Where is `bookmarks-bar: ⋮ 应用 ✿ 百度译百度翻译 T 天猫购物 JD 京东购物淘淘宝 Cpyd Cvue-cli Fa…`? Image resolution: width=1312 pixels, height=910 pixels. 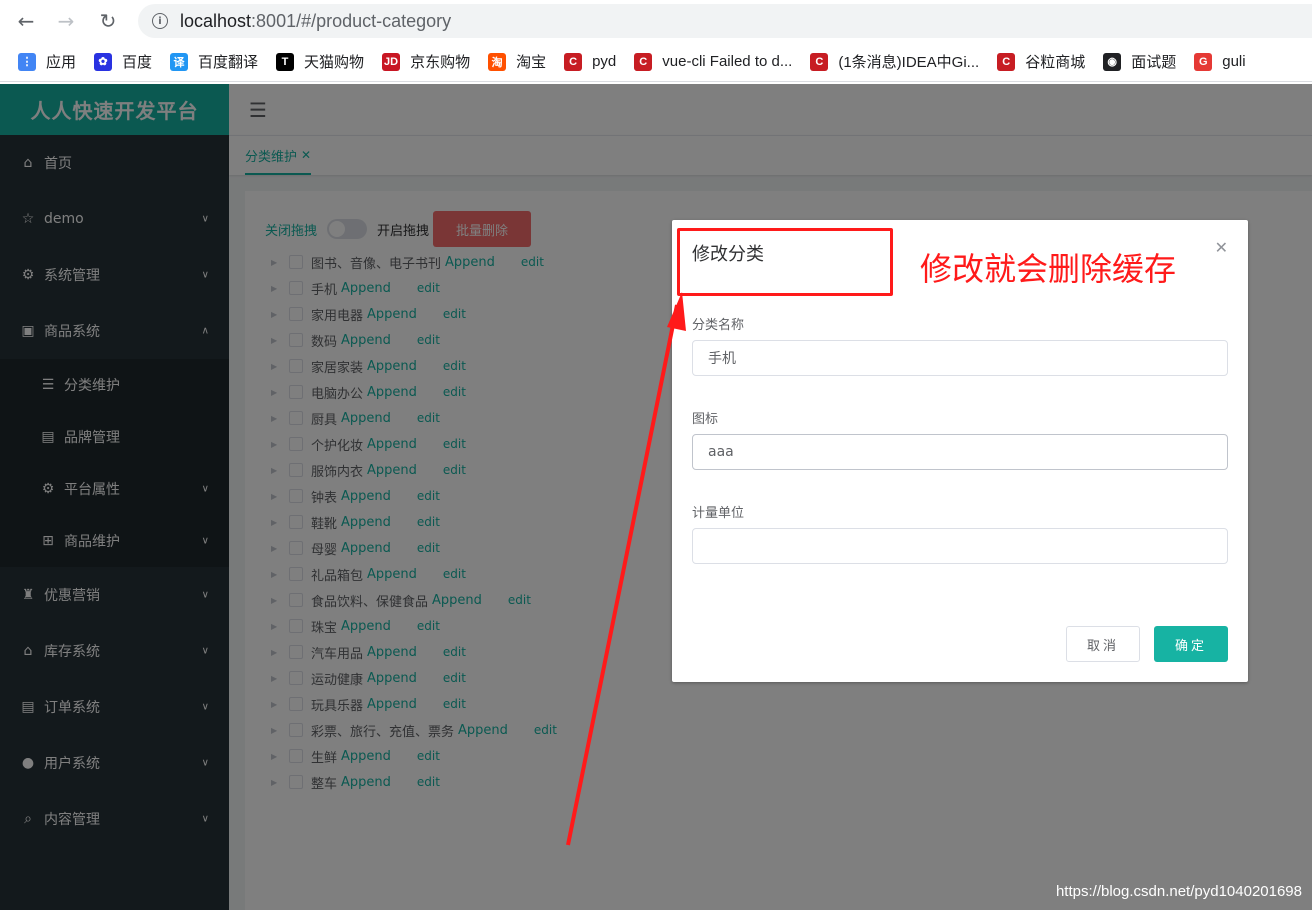
bookmarks-bar: ⋮ 应用 ✿ 百度译百度翻译 T 天猫购物 JD 京东购物淘淘宝 Cpyd Cvue-cli Fa… is located at coordinates (656, 62).